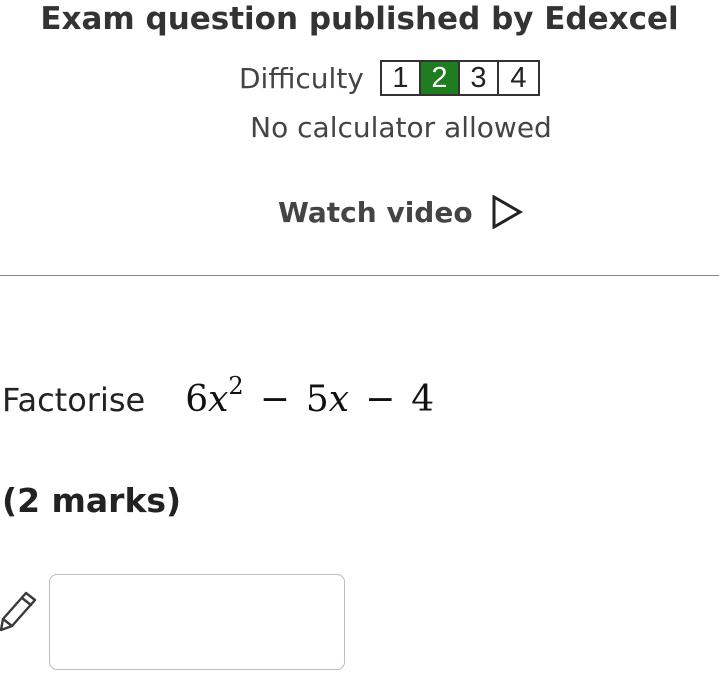  What do you see at coordinates (423, 399) in the screenshot?
I see `term3-constant: 4` at bounding box center [423, 399].